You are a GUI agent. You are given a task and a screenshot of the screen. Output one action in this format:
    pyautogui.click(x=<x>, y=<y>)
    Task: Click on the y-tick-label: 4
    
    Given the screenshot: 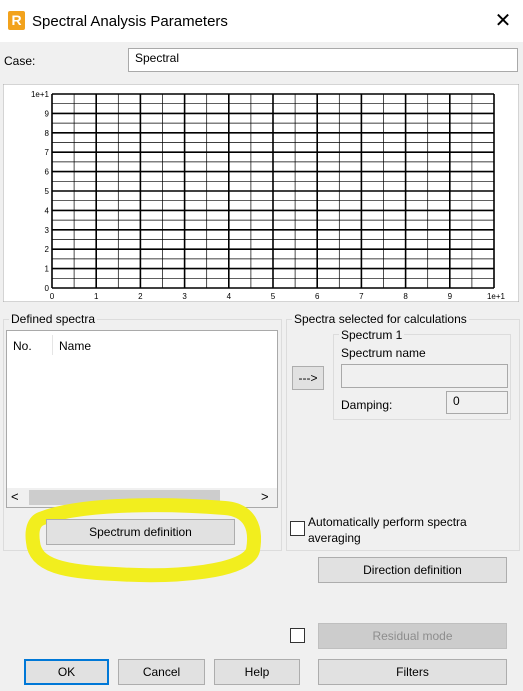 What is the action you would take?
    pyautogui.click(x=47, y=210)
    